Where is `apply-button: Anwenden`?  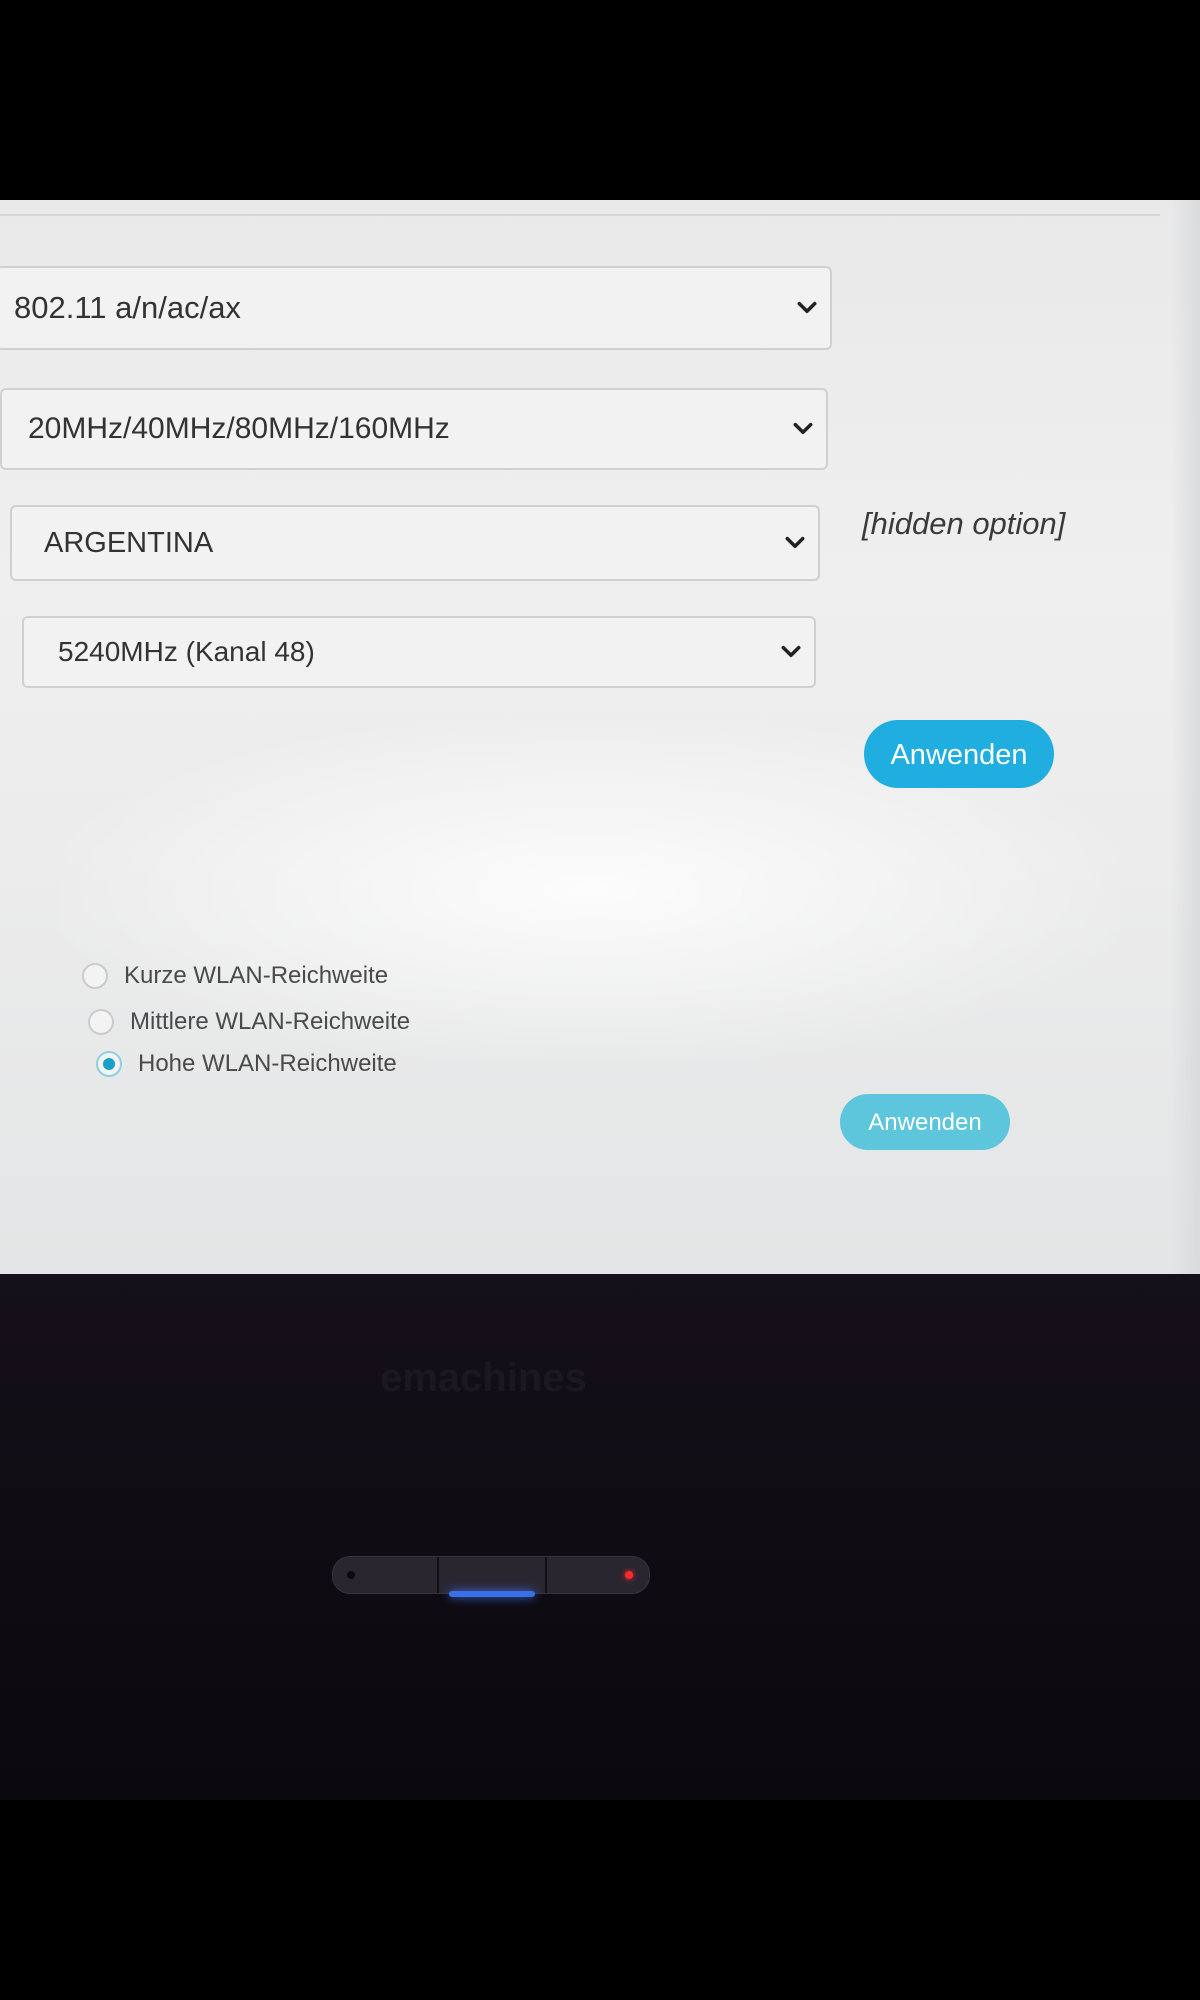 apply-button: Anwenden is located at coordinates (959, 754).